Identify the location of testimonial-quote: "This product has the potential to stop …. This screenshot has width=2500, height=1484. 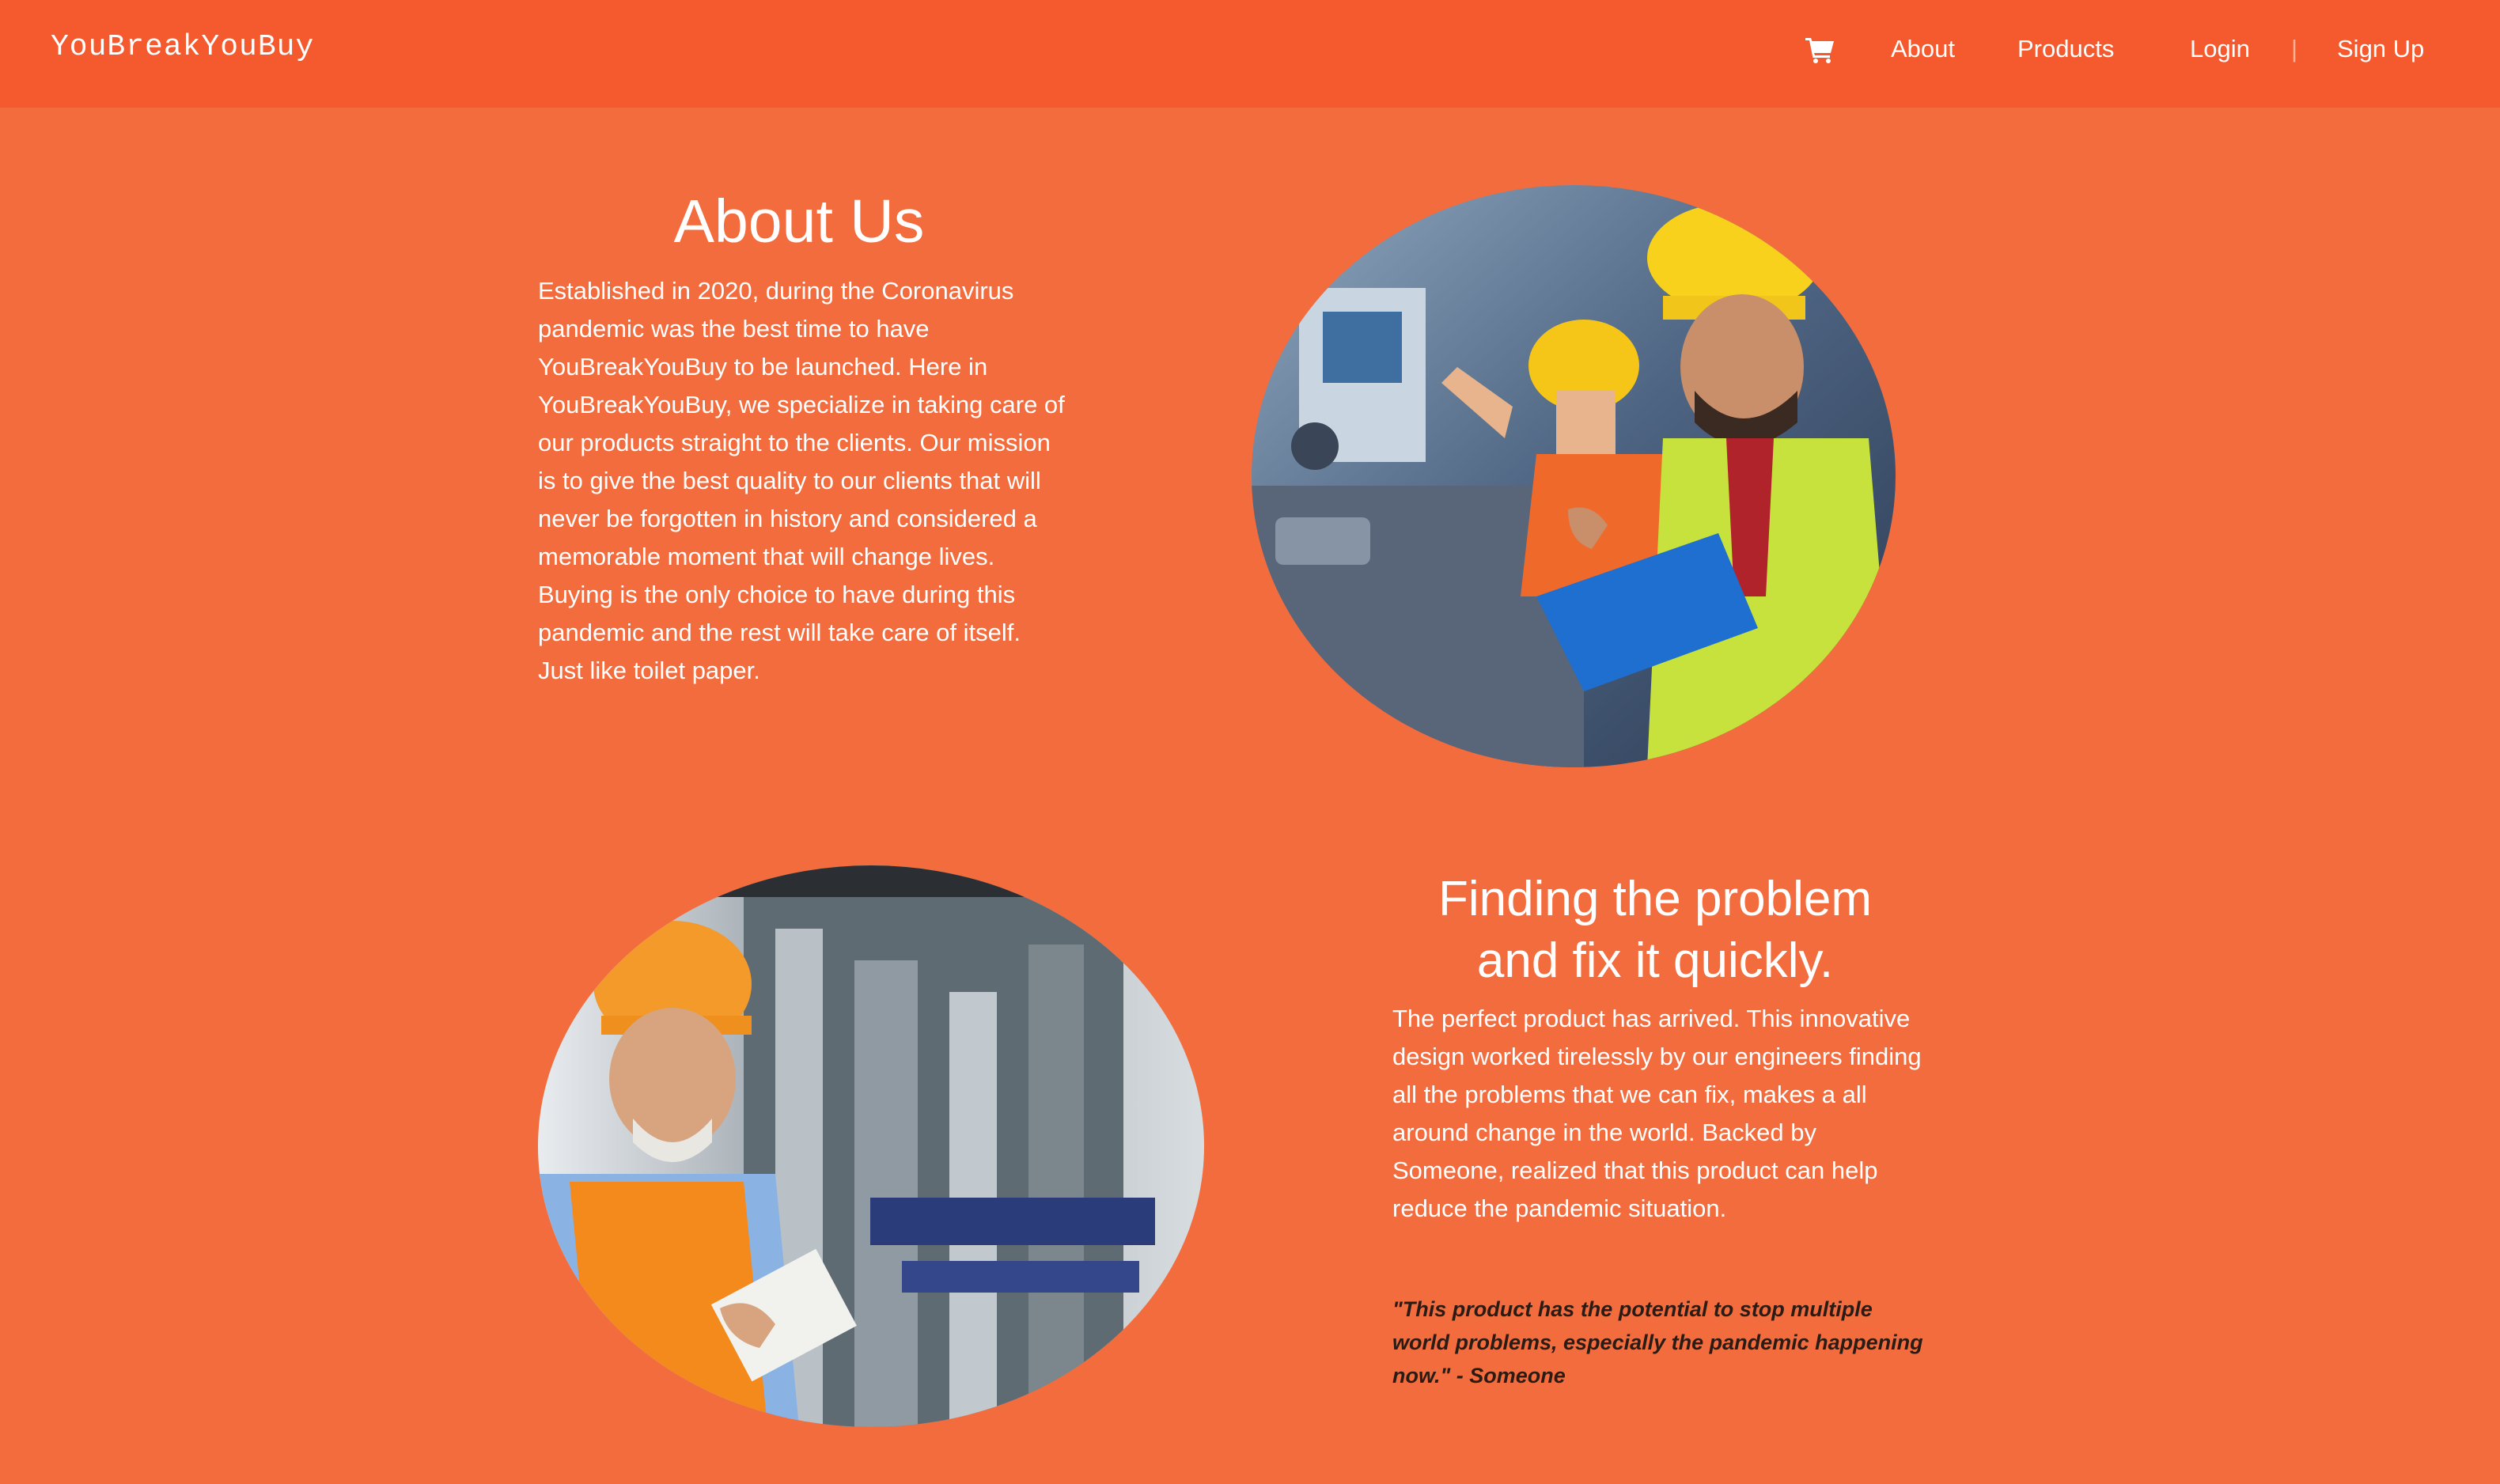
(1657, 1342).